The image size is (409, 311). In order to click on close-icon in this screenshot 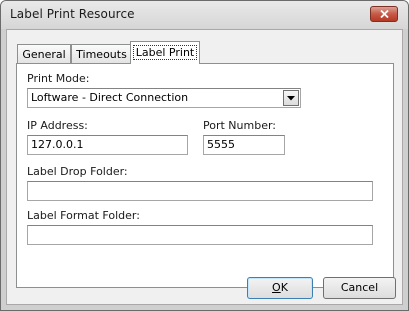, I will do `click(384, 14)`.